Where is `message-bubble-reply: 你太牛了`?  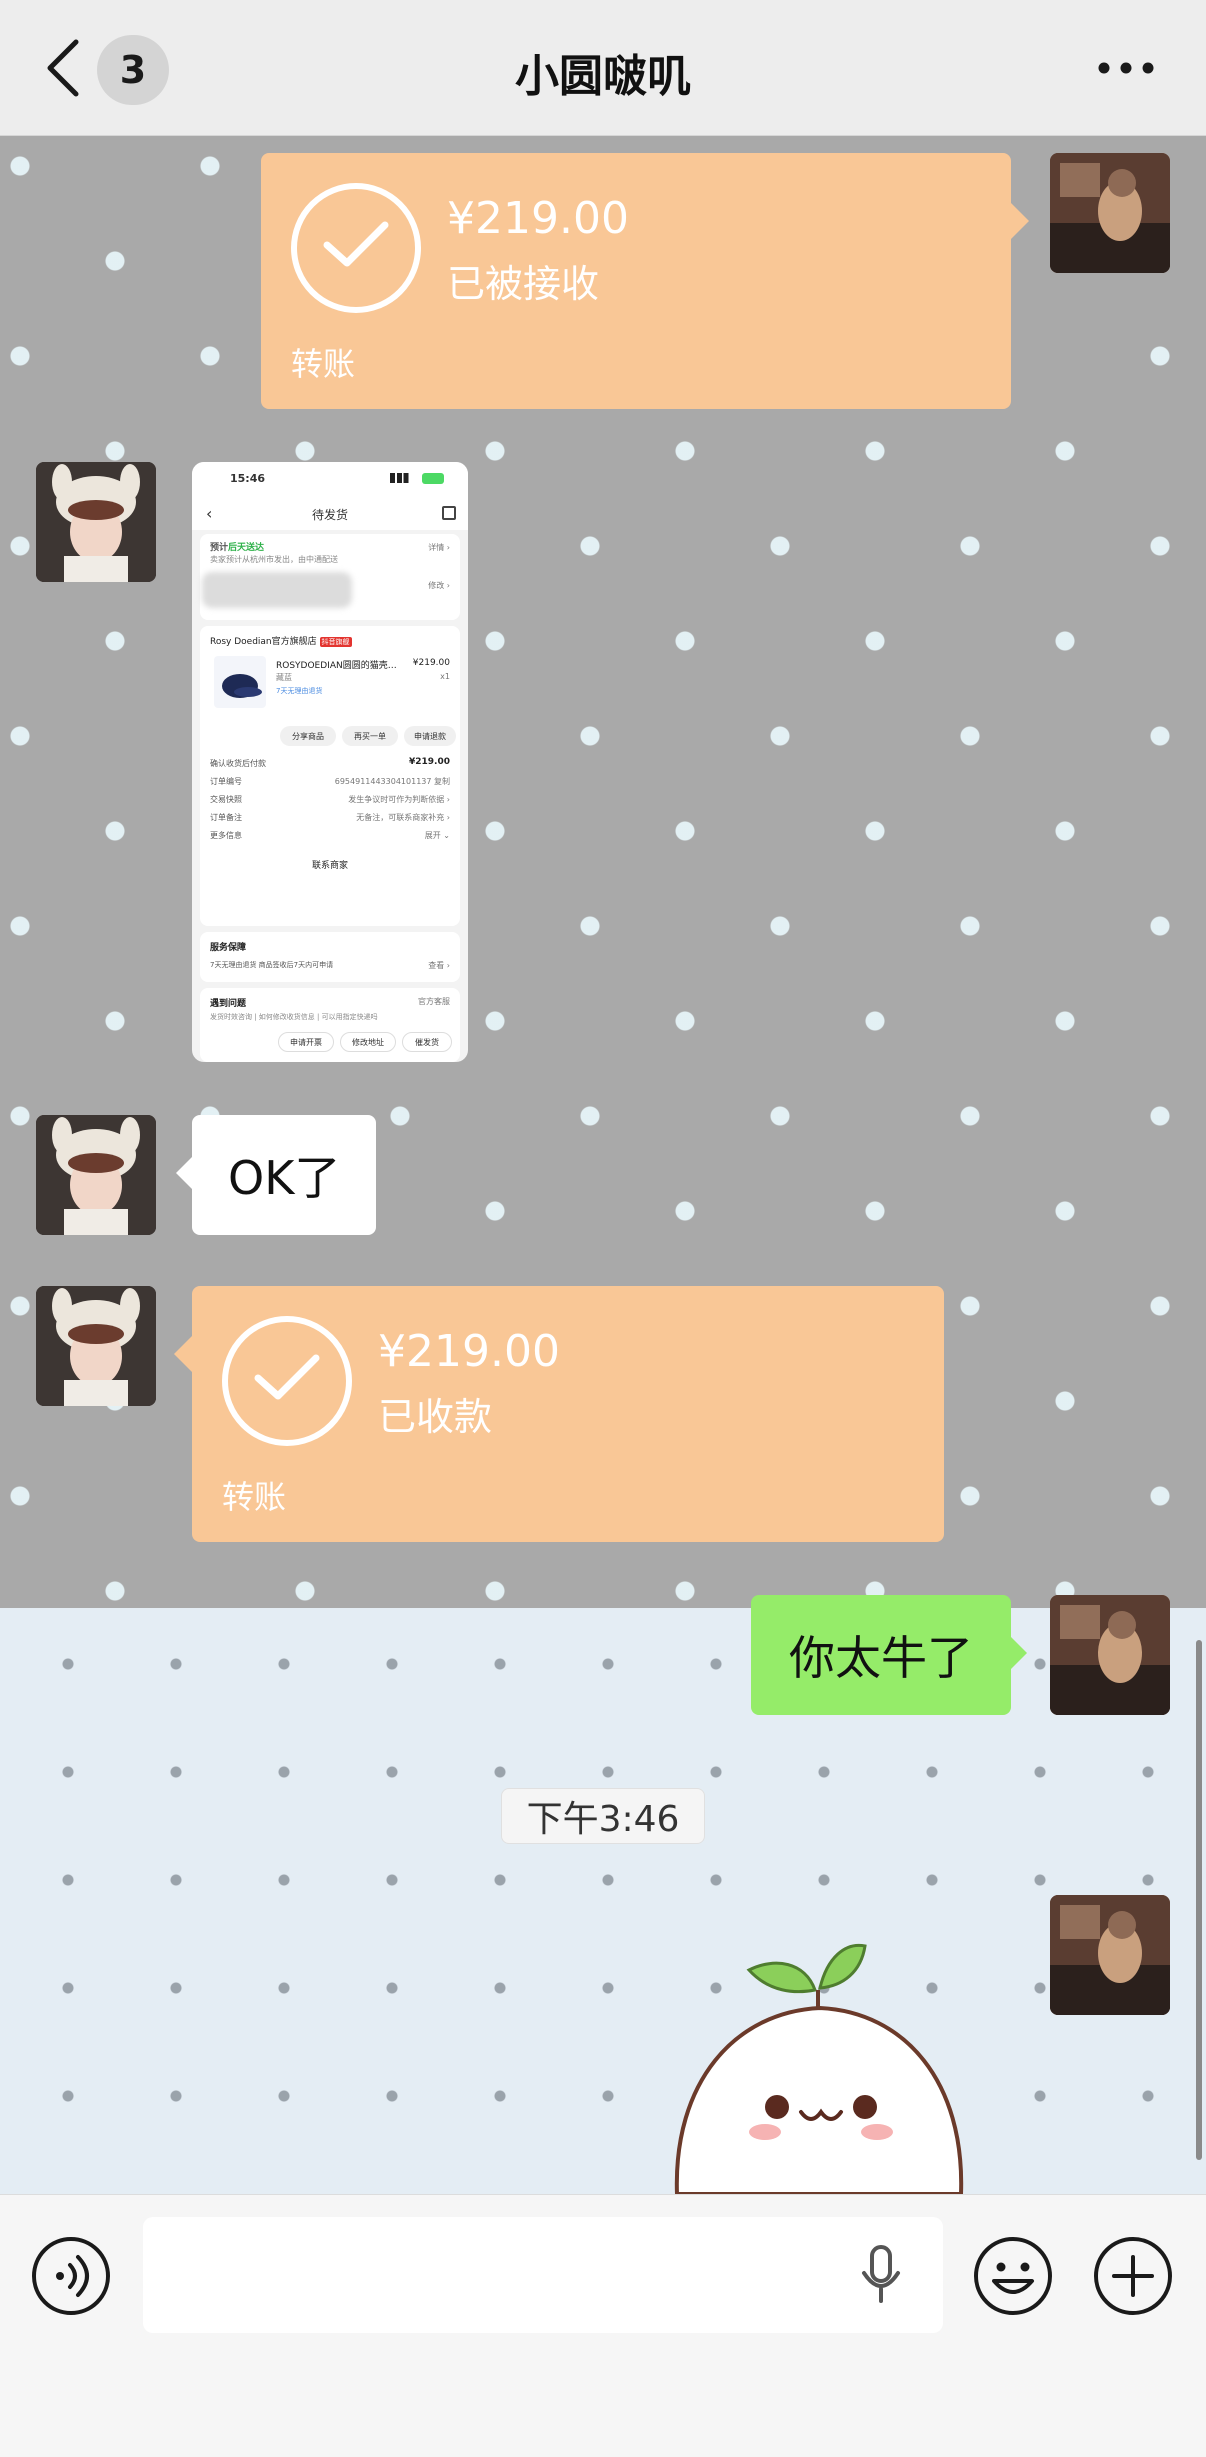
message-bubble-reply: 你太牛了 is located at coordinates (889, 1655).